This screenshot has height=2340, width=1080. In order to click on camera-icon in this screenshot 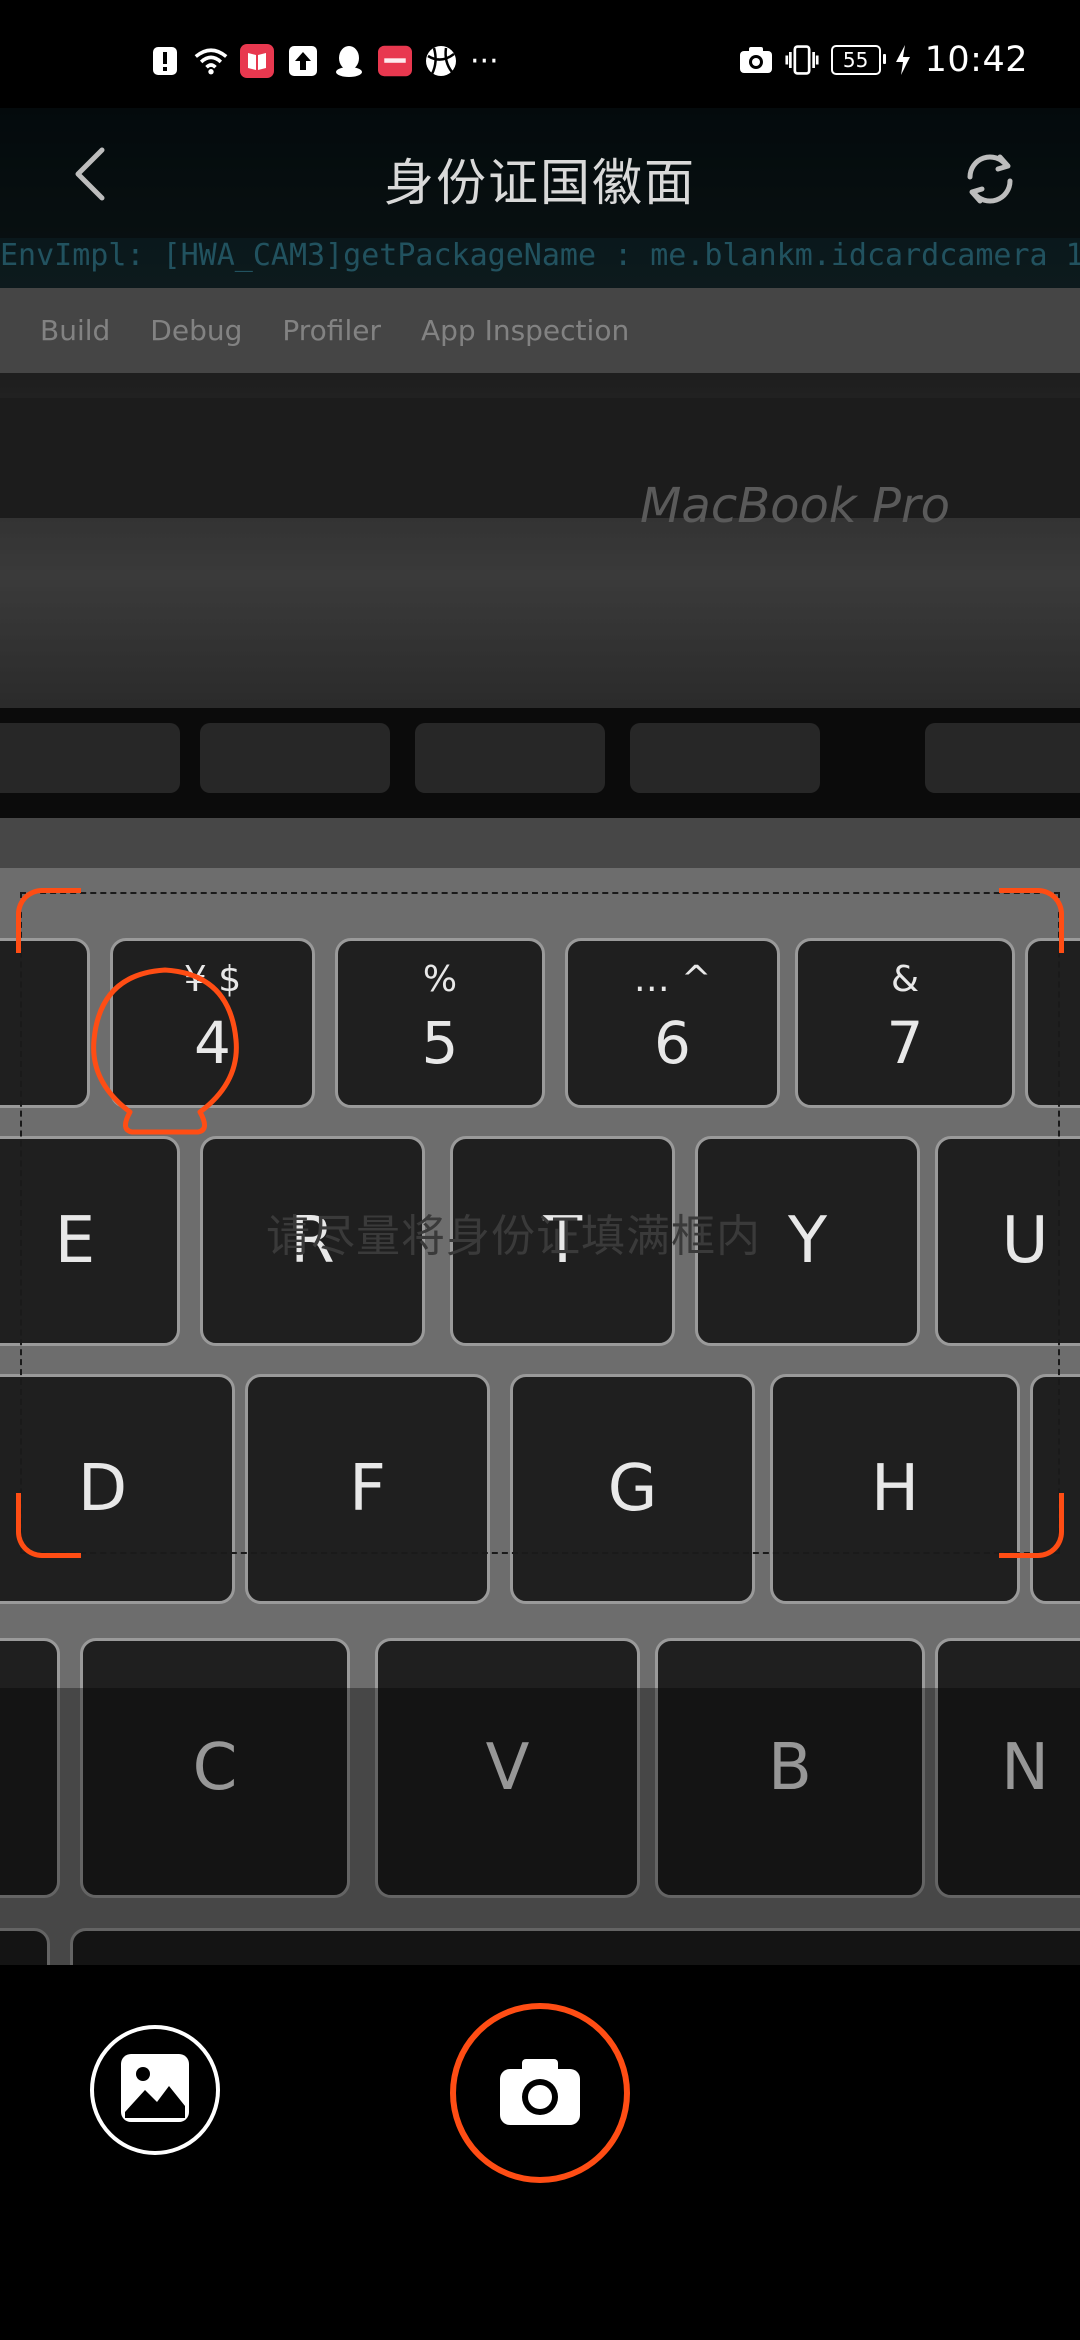, I will do `click(756, 60)`.